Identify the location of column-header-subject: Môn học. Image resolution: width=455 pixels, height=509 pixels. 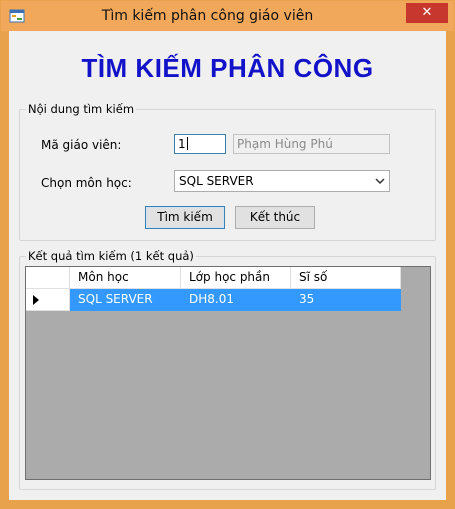
(125, 278).